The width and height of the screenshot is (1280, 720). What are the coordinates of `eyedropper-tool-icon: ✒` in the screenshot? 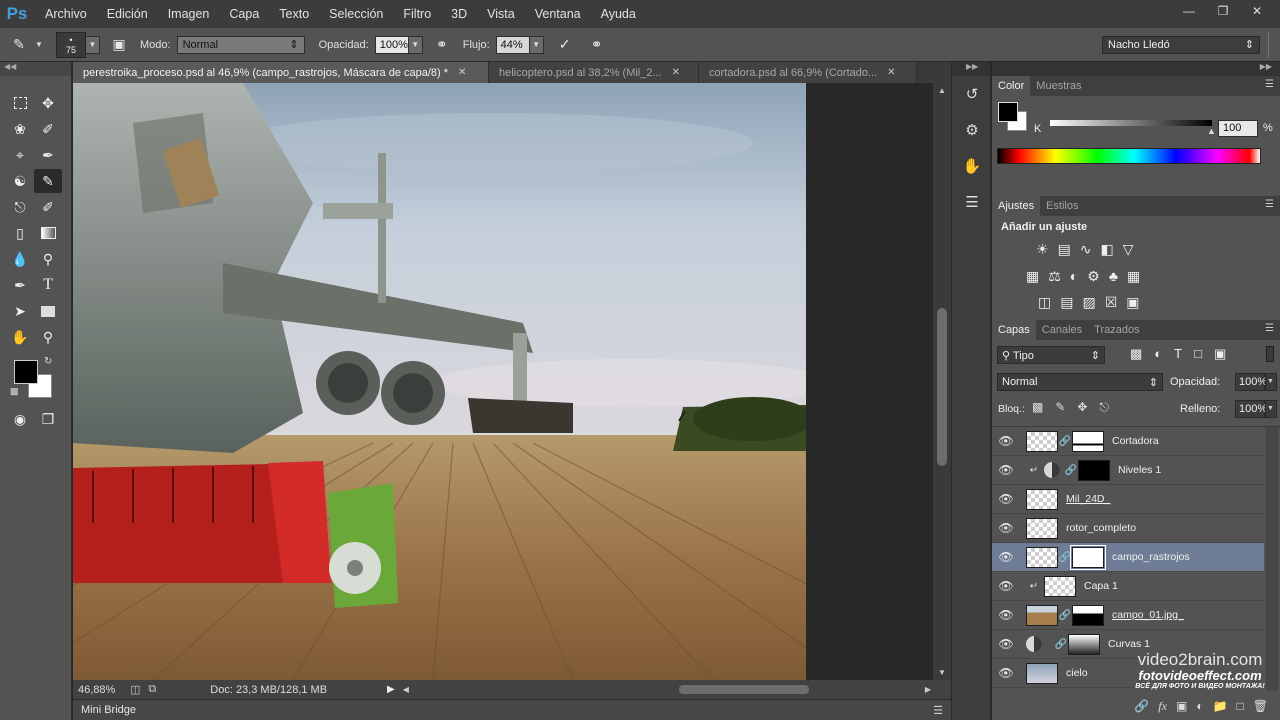 It's located at (48, 155).